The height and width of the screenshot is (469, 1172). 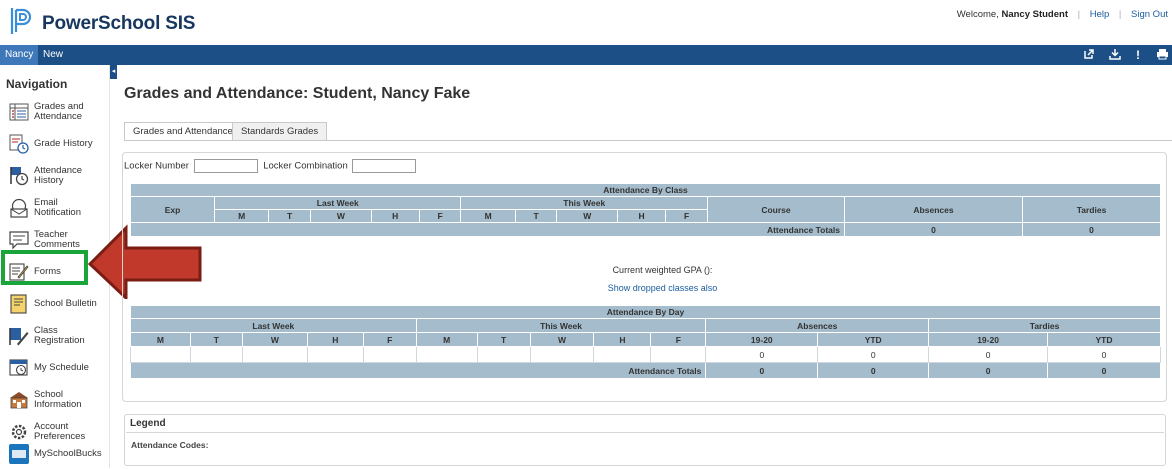 What do you see at coordinates (148, 423) in the screenshot?
I see `legend-title: Legend` at bounding box center [148, 423].